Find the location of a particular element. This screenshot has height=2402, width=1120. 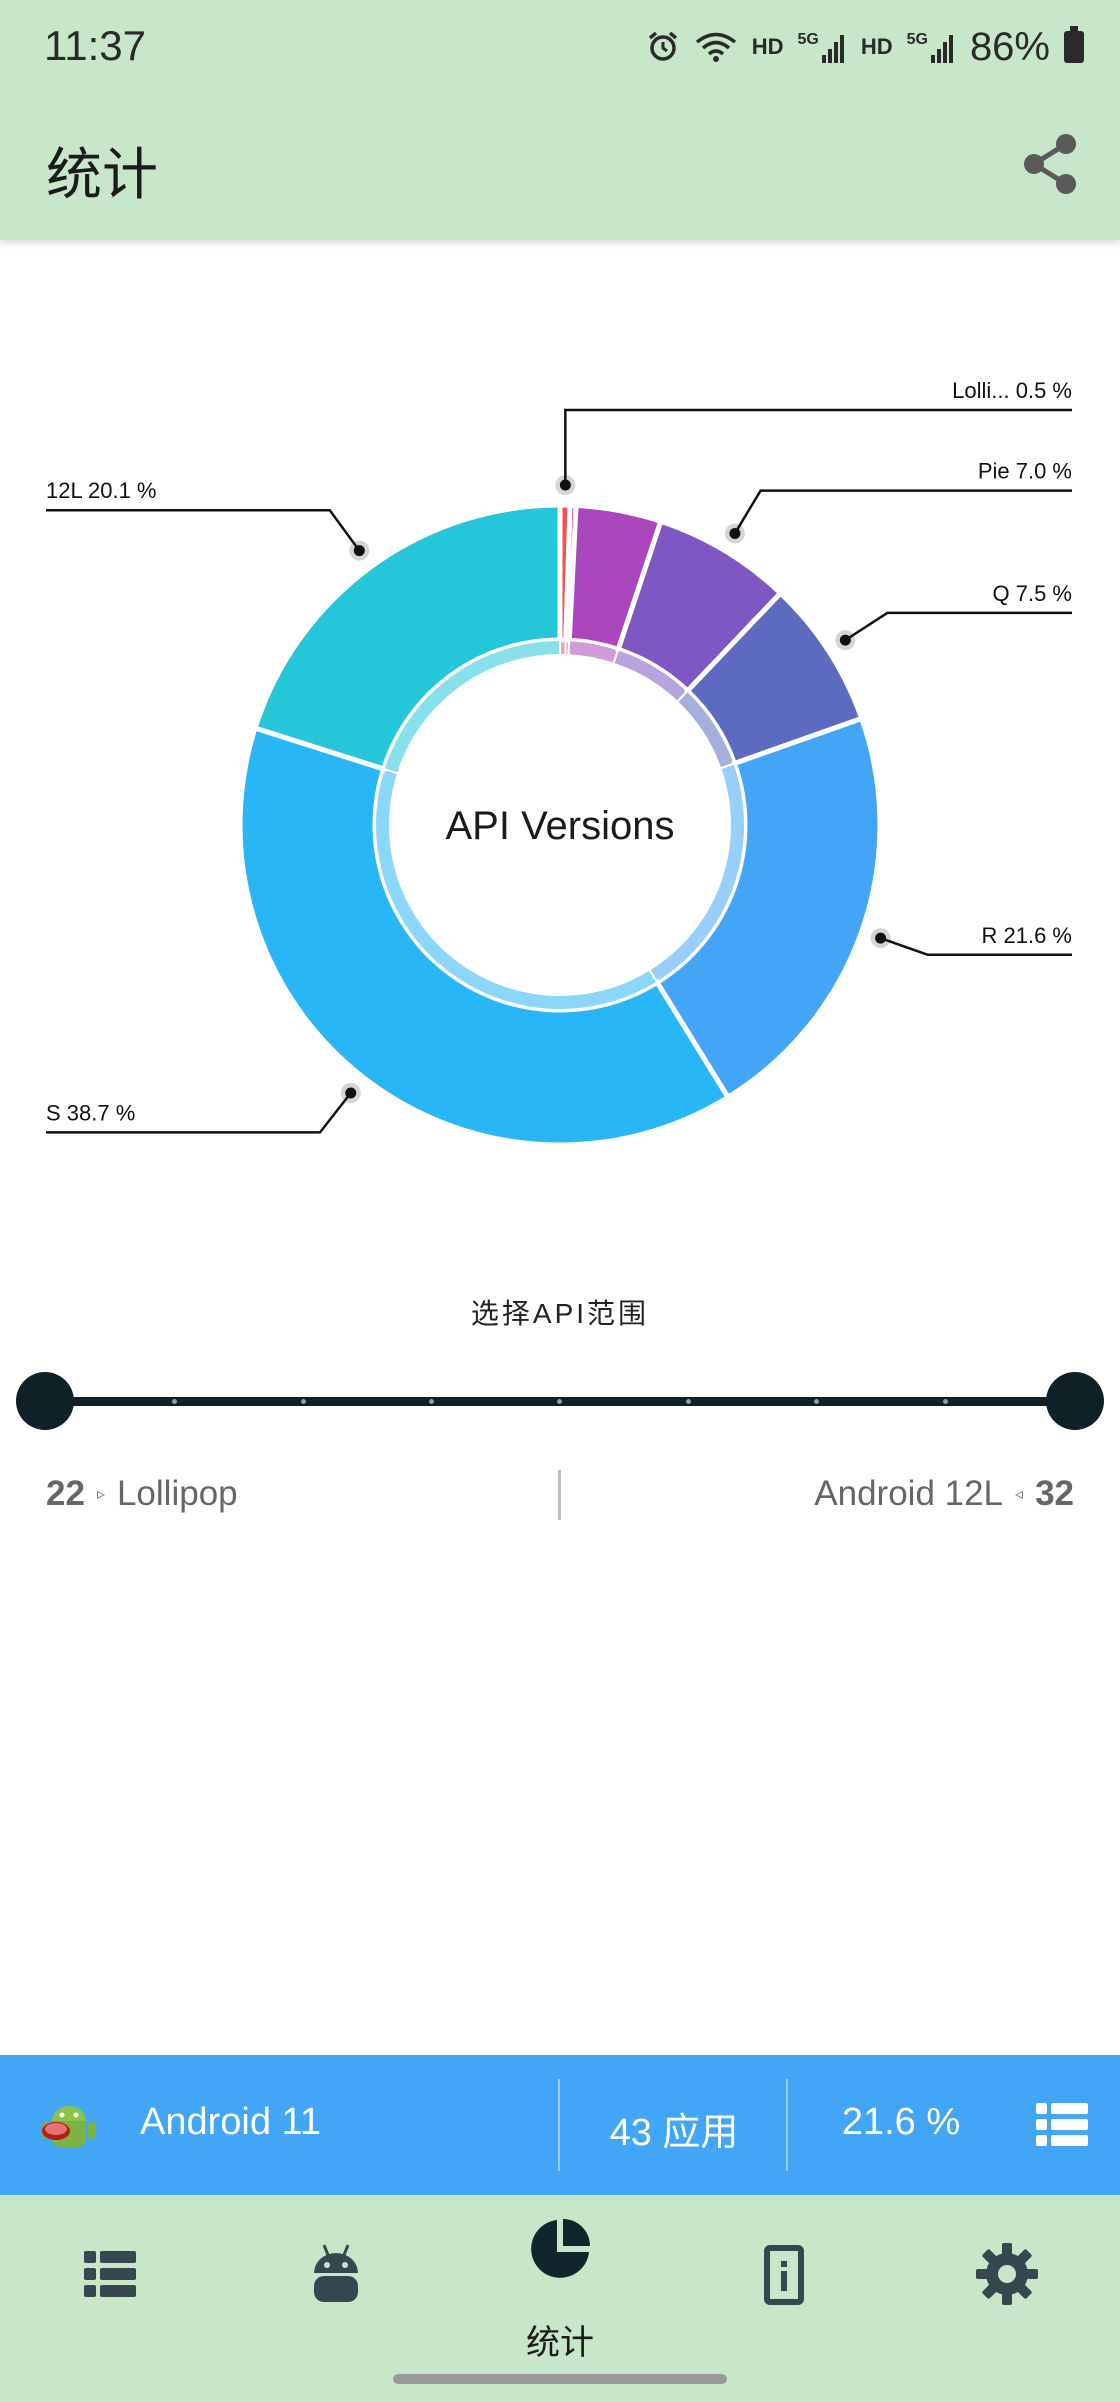

share-button is located at coordinates (1050, 164).